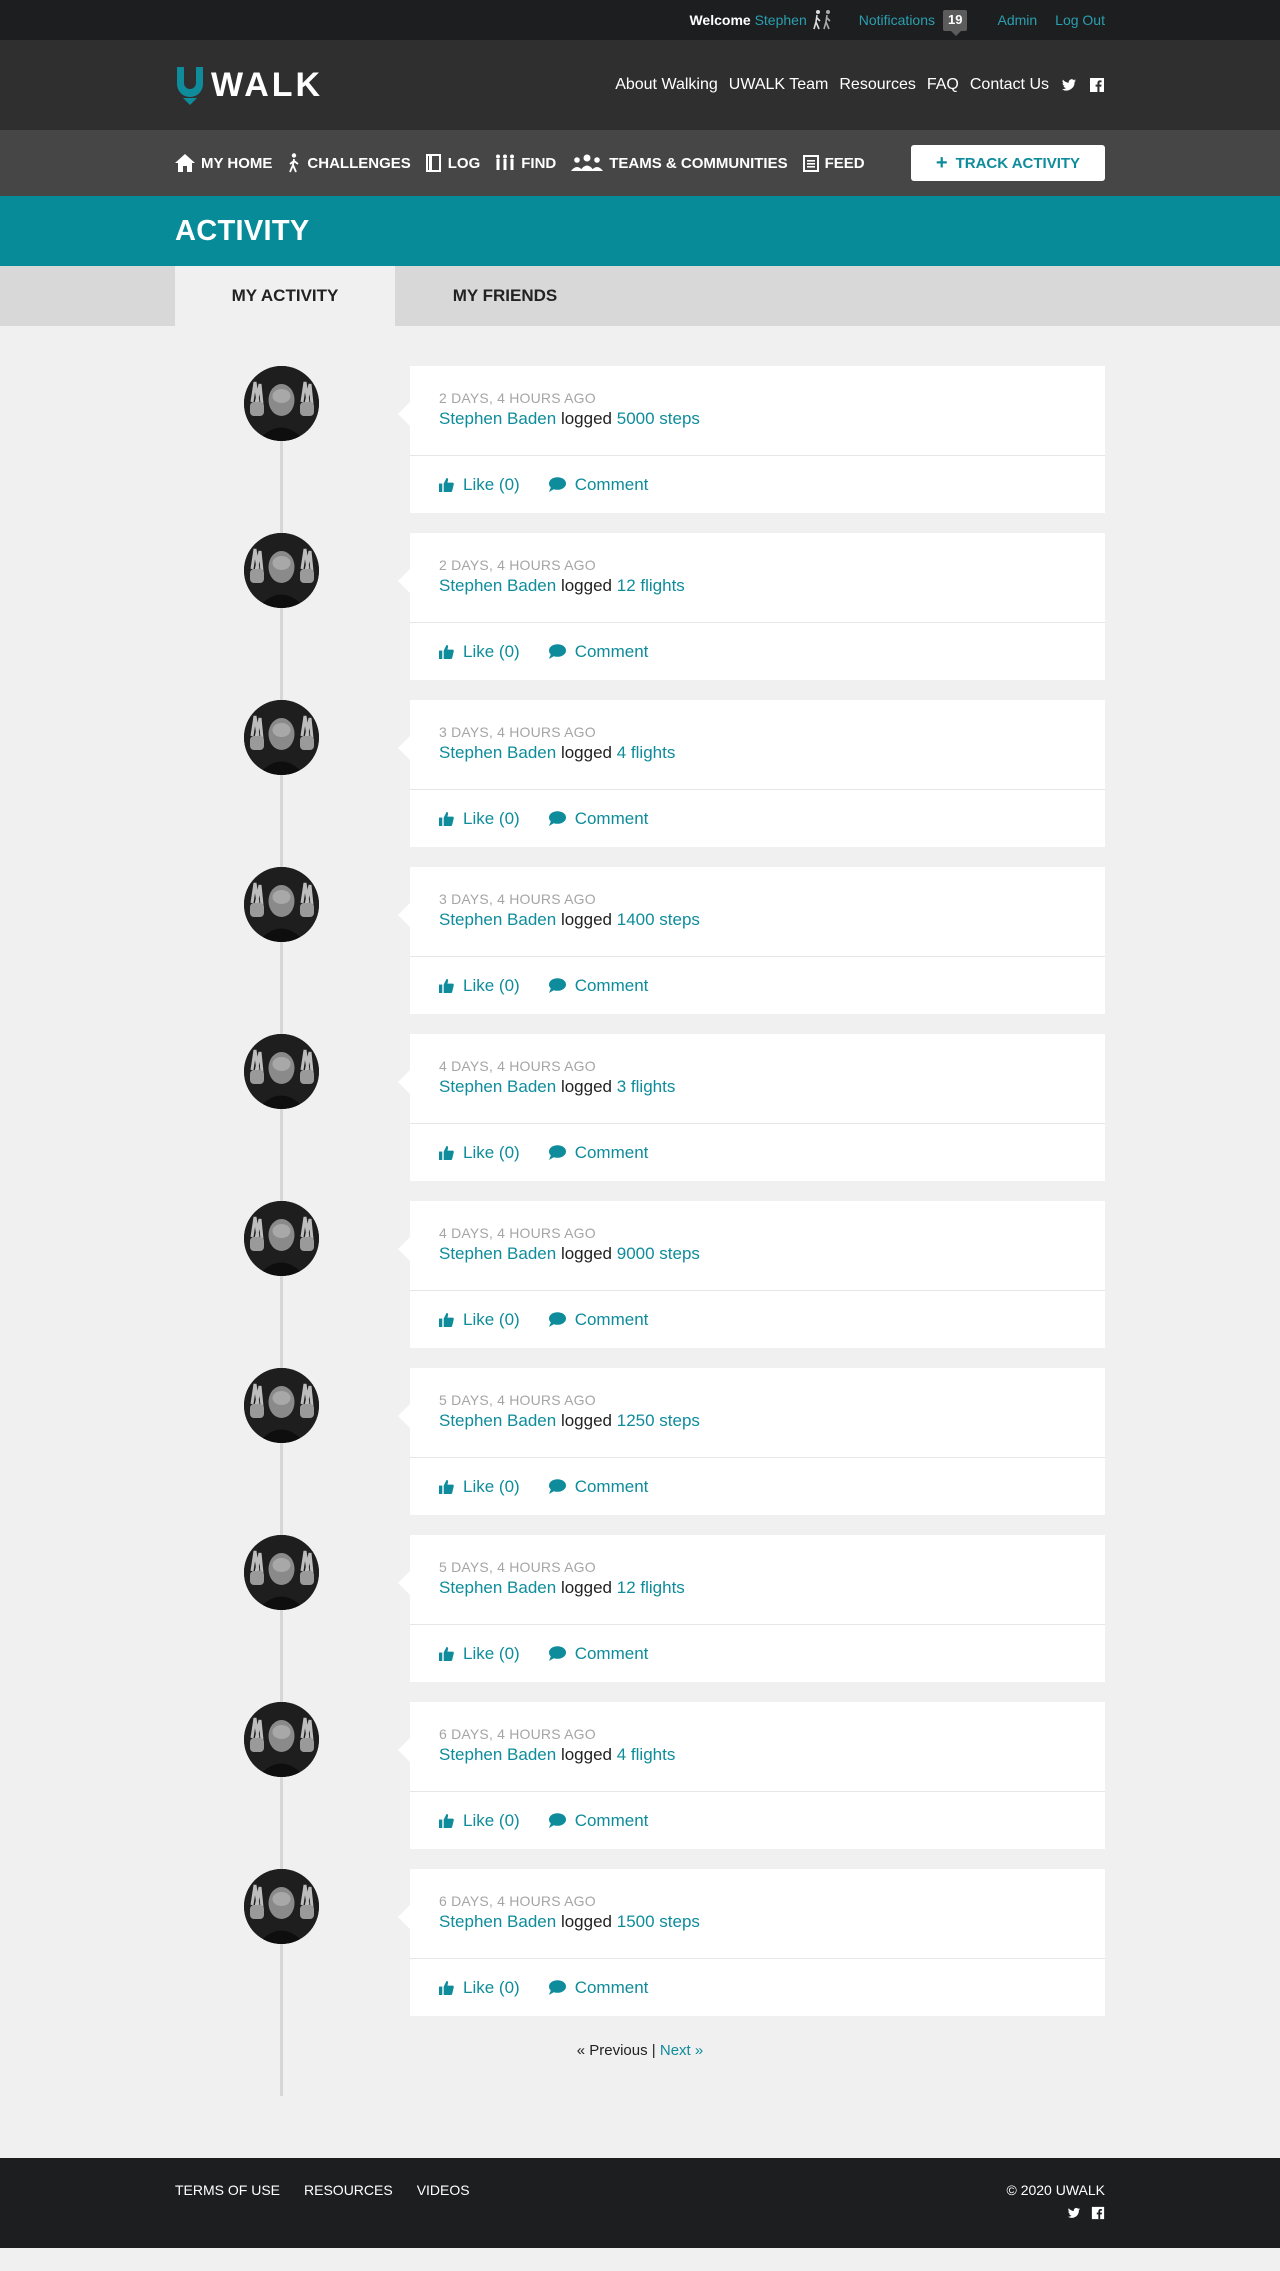 This screenshot has width=1280, height=2271. Describe the element at coordinates (1017, 20) in the screenshot. I see `admin-link: Admin` at that location.